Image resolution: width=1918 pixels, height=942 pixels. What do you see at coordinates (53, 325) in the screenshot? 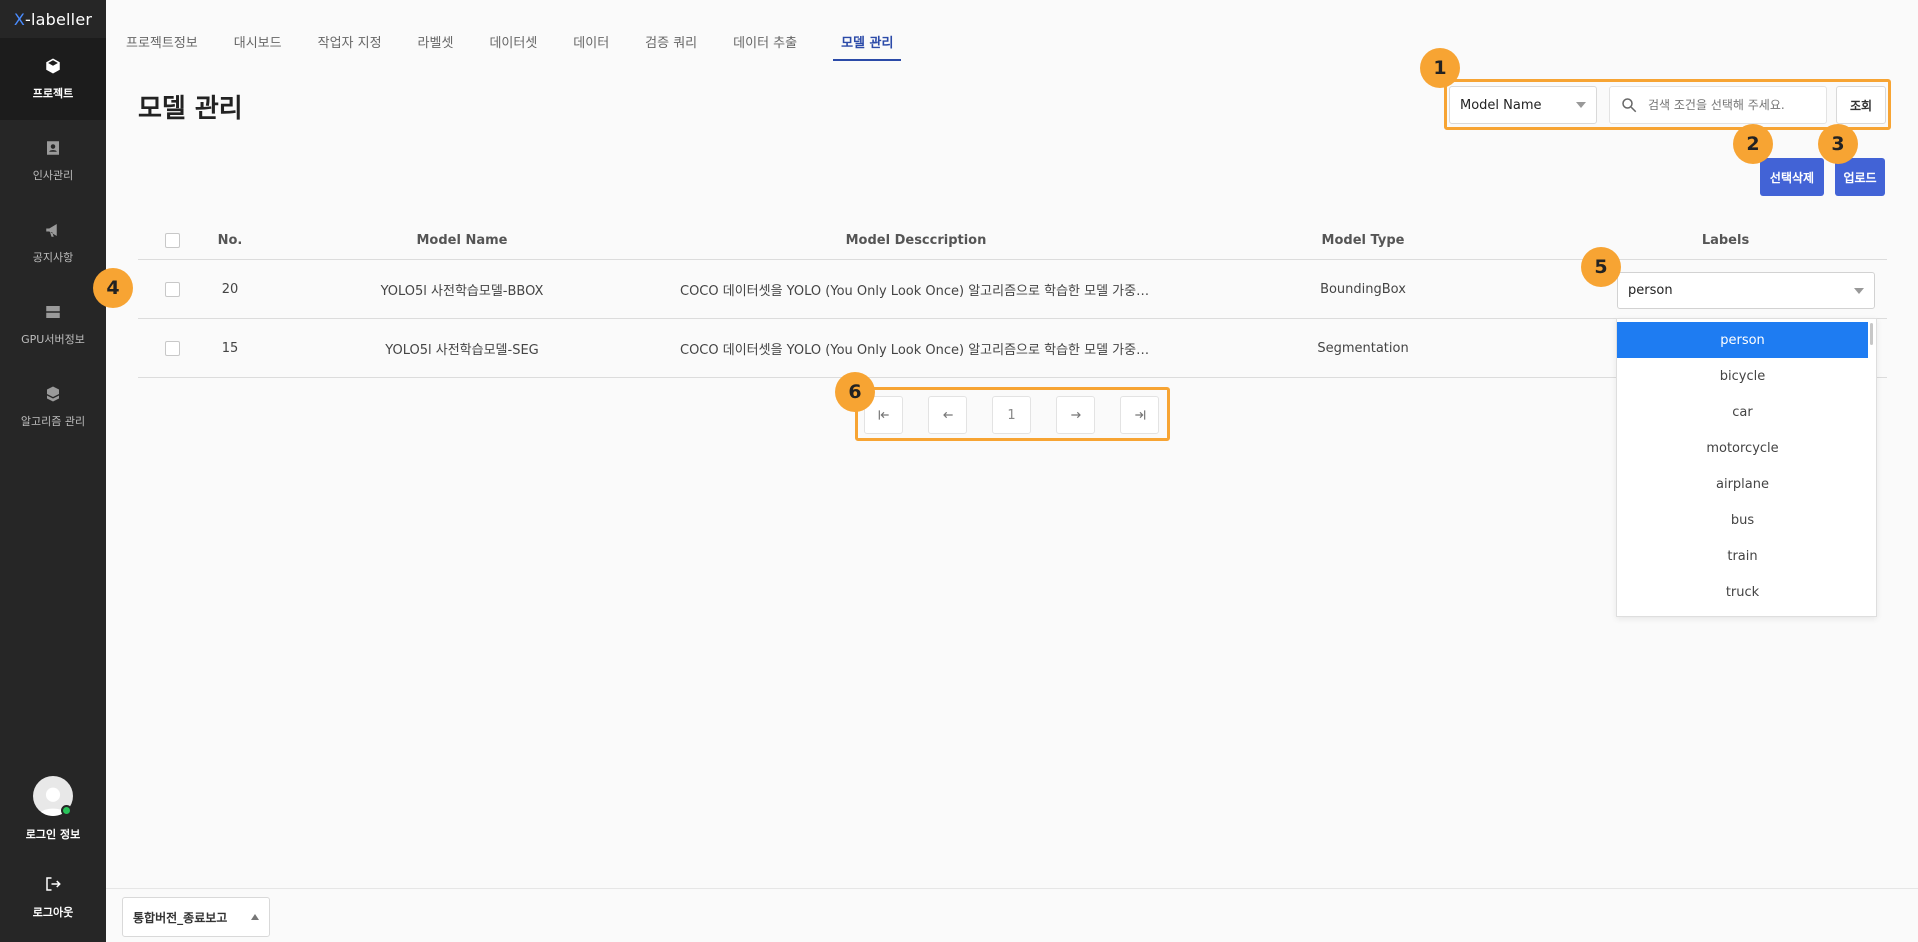
I see `sidebar-item-gpu: GPU서버정보` at bounding box center [53, 325].